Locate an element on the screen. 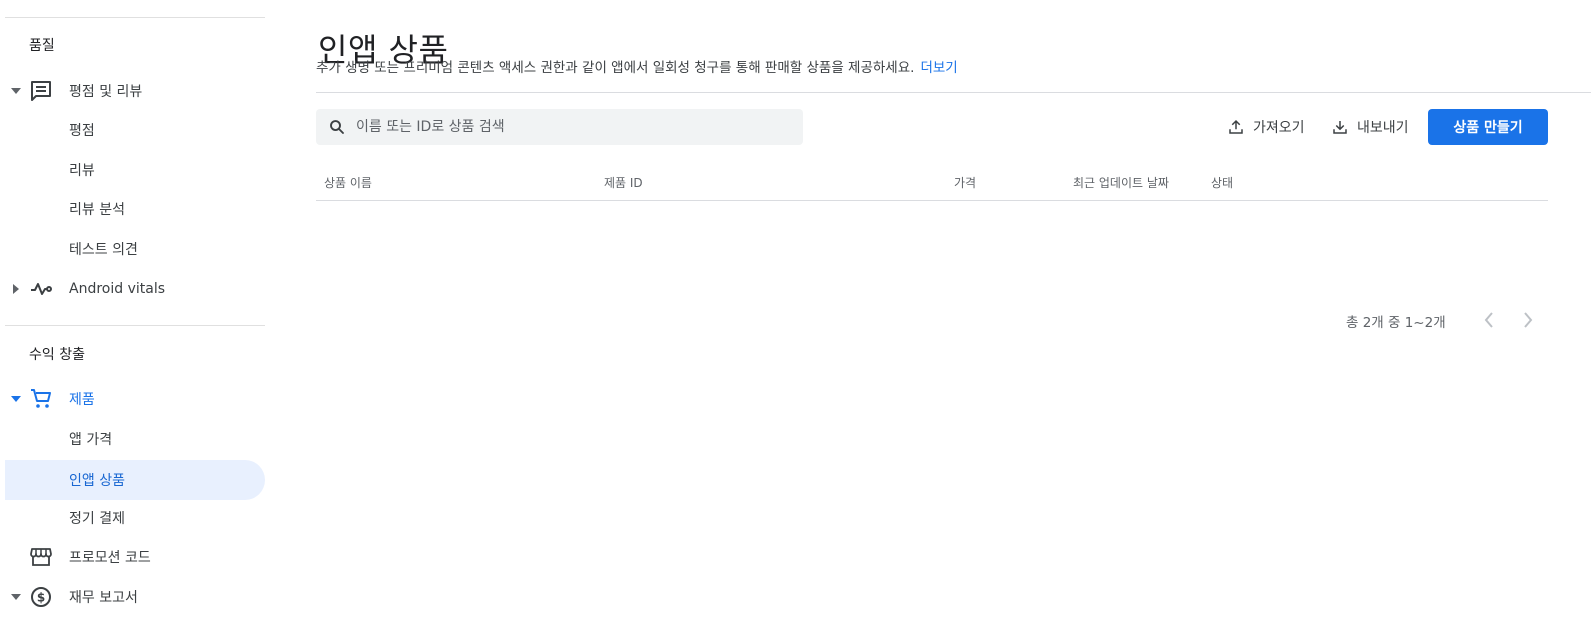 This screenshot has width=1591, height=636. caret-right-icon is located at coordinates (16, 289).